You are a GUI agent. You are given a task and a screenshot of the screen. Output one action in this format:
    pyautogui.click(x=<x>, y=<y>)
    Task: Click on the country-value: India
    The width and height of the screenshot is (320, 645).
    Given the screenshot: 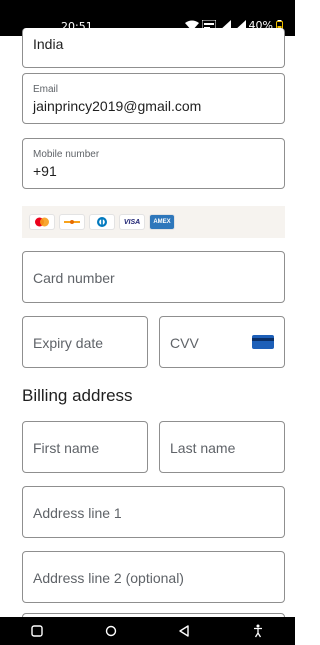 What is the action you would take?
    pyautogui.click(x=48, y=44)
    